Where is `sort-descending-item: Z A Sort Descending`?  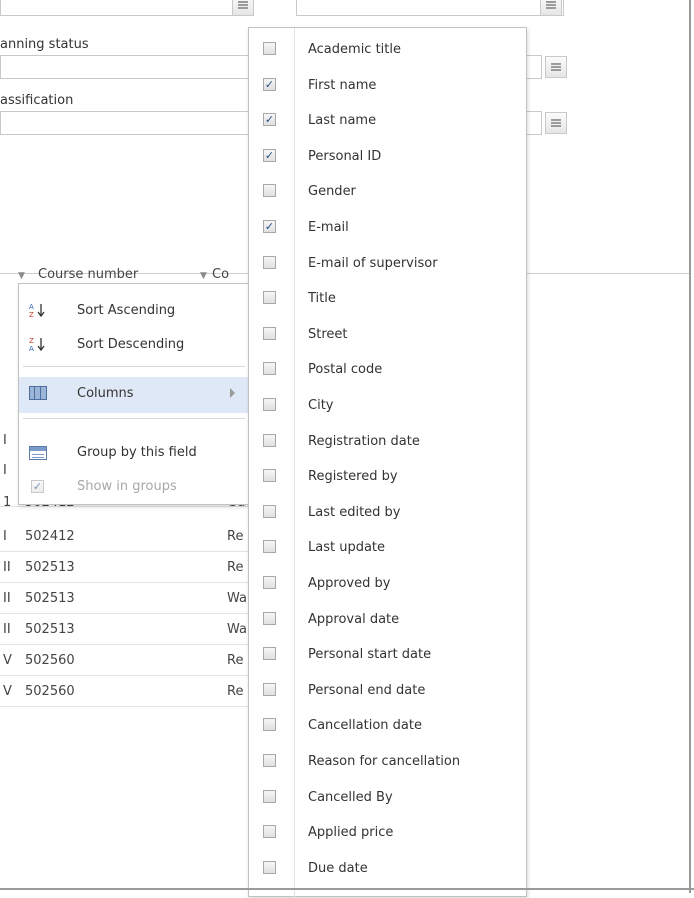
sort-descending-item: Z A Sort Descending is located at coordinates (134, 345).